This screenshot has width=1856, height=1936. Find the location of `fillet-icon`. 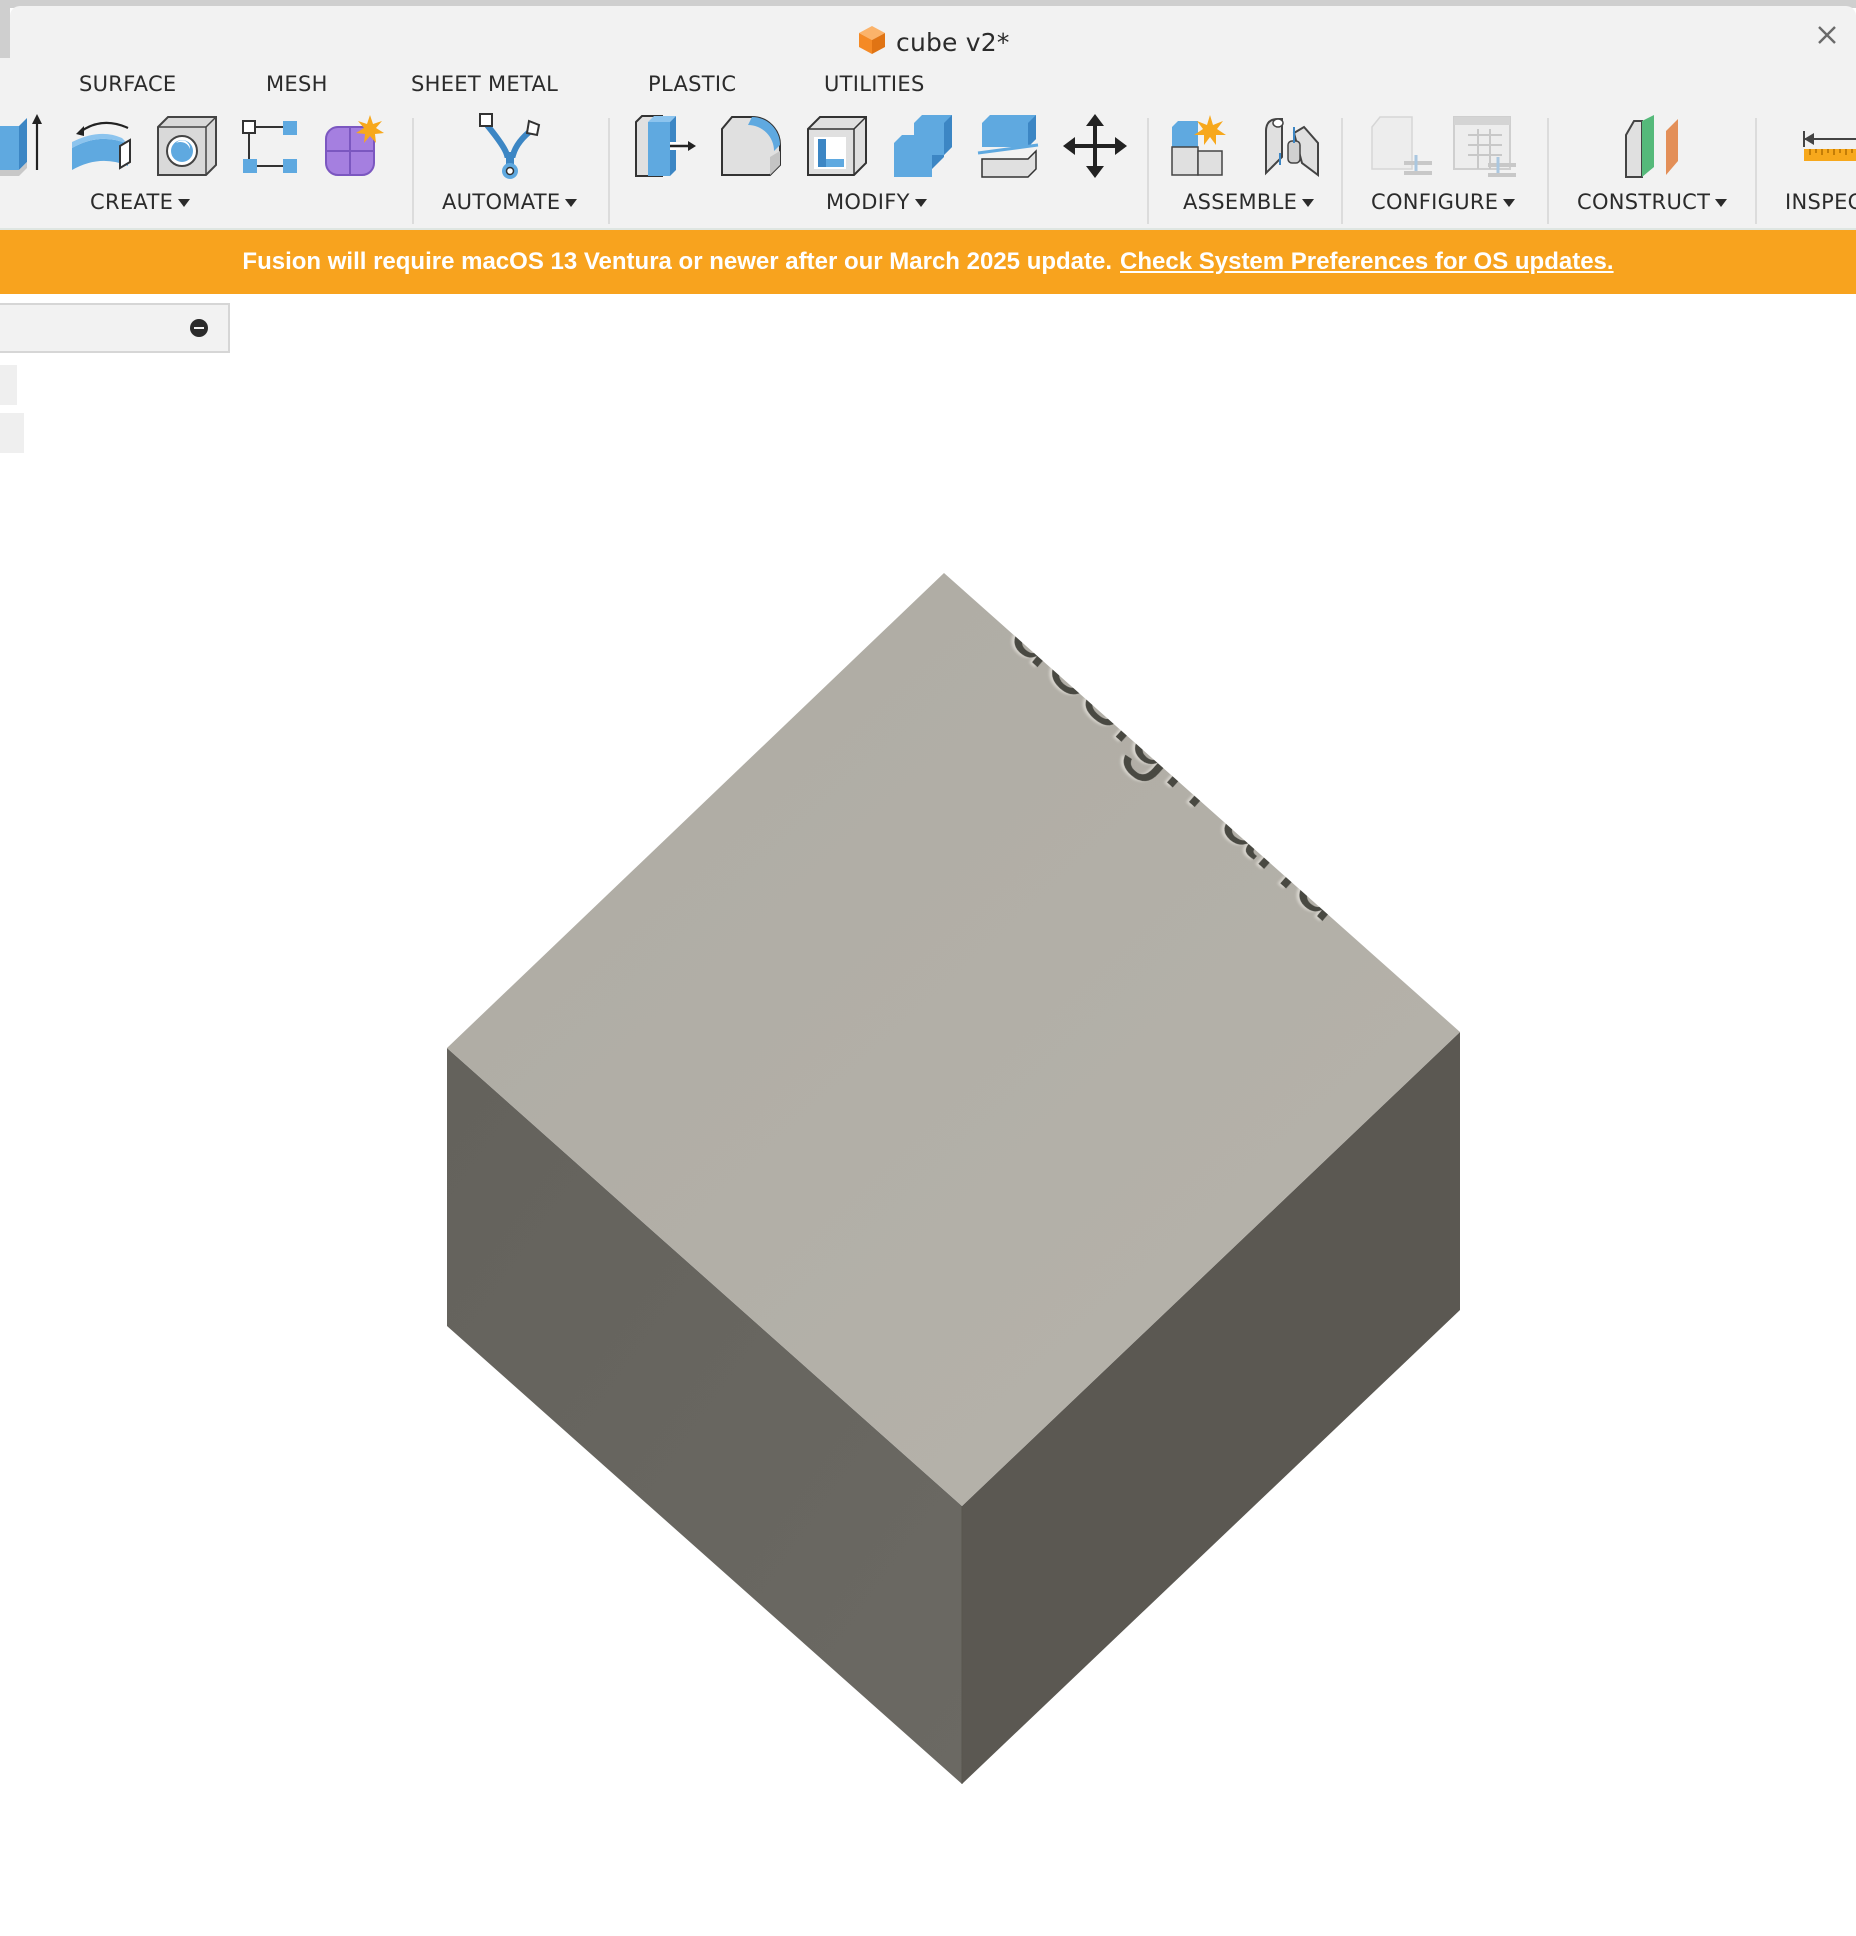

fillet-icon is located at coordinates (751, 148).